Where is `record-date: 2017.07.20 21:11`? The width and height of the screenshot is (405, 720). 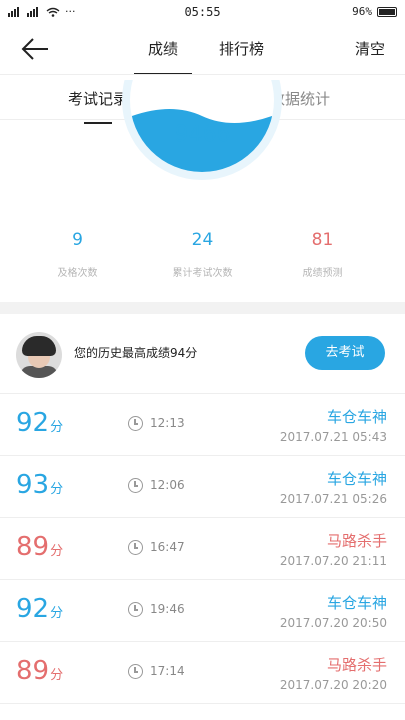
record-date: 2017.07.20 21:11 is located at coordinates (333, 561).